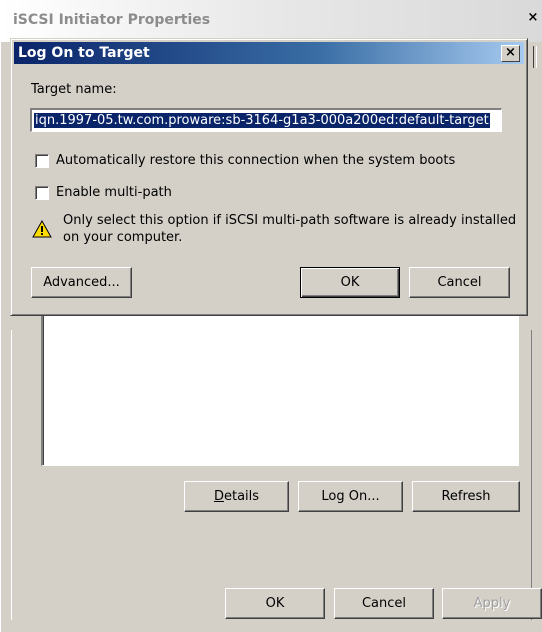 This screenshot has width=542, height=632. What do you see at coordinates (114, 192) in the screenshot?
I see `enable-multipath-label: Enable multi-path` at bounding box center [114, 192].